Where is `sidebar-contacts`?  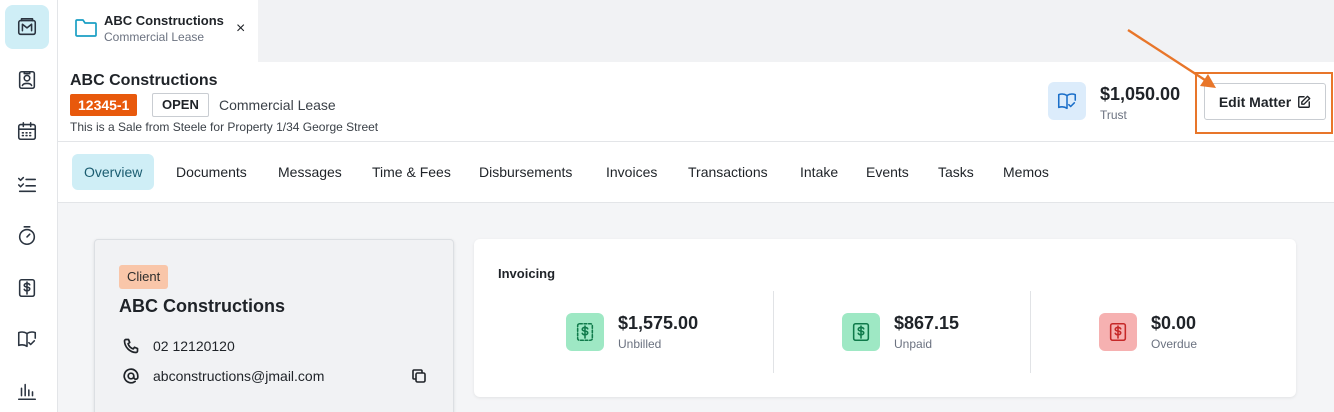 sidebar-contacts is located at coordinates (27, 80).